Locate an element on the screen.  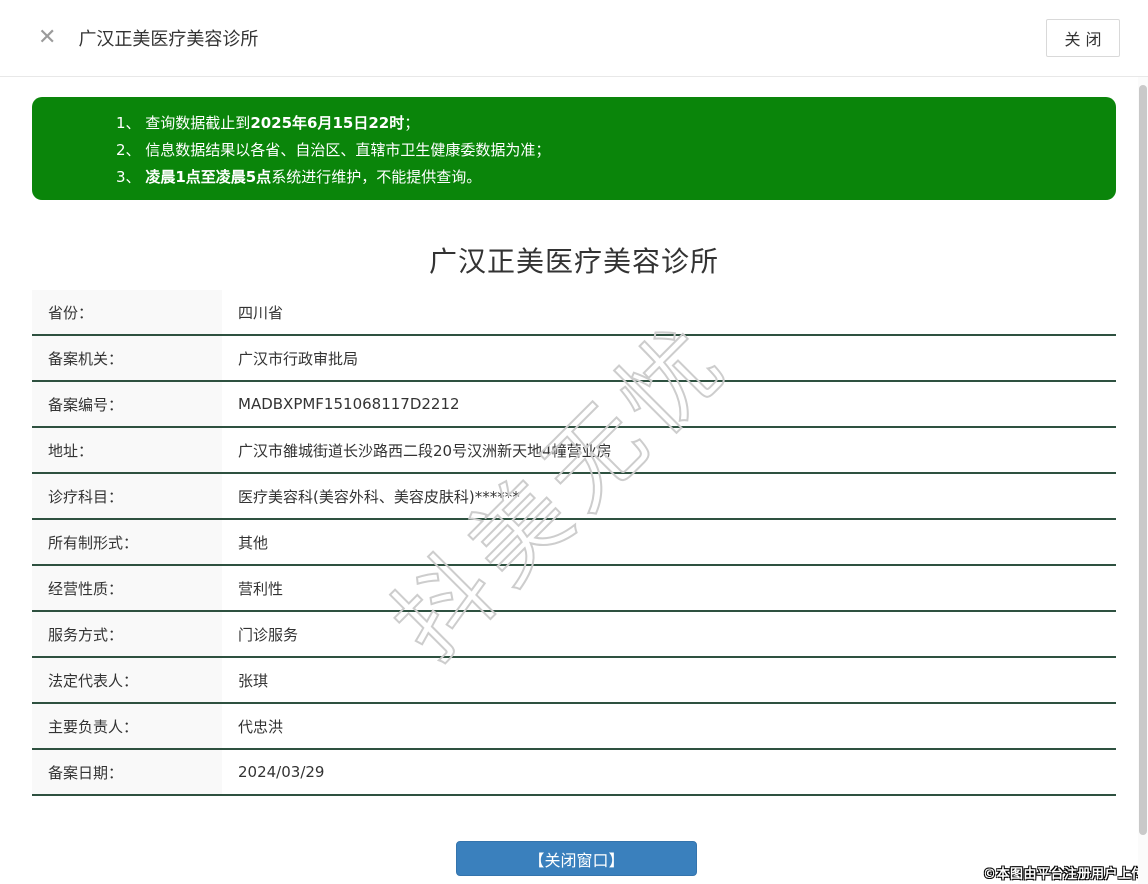
notice-text: 2、 信息数据结果以各省、自治区、直辖市卫生健康委数据为准； is located at coordinates (333, 150).